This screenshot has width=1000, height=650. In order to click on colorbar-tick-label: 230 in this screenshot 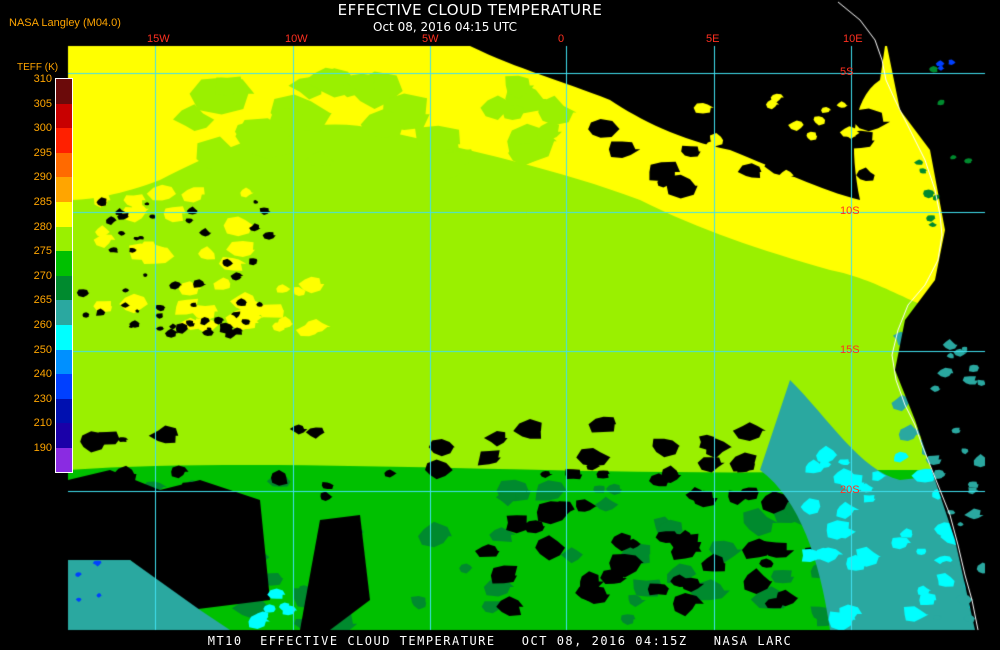, I will do `click(42, 398)`.